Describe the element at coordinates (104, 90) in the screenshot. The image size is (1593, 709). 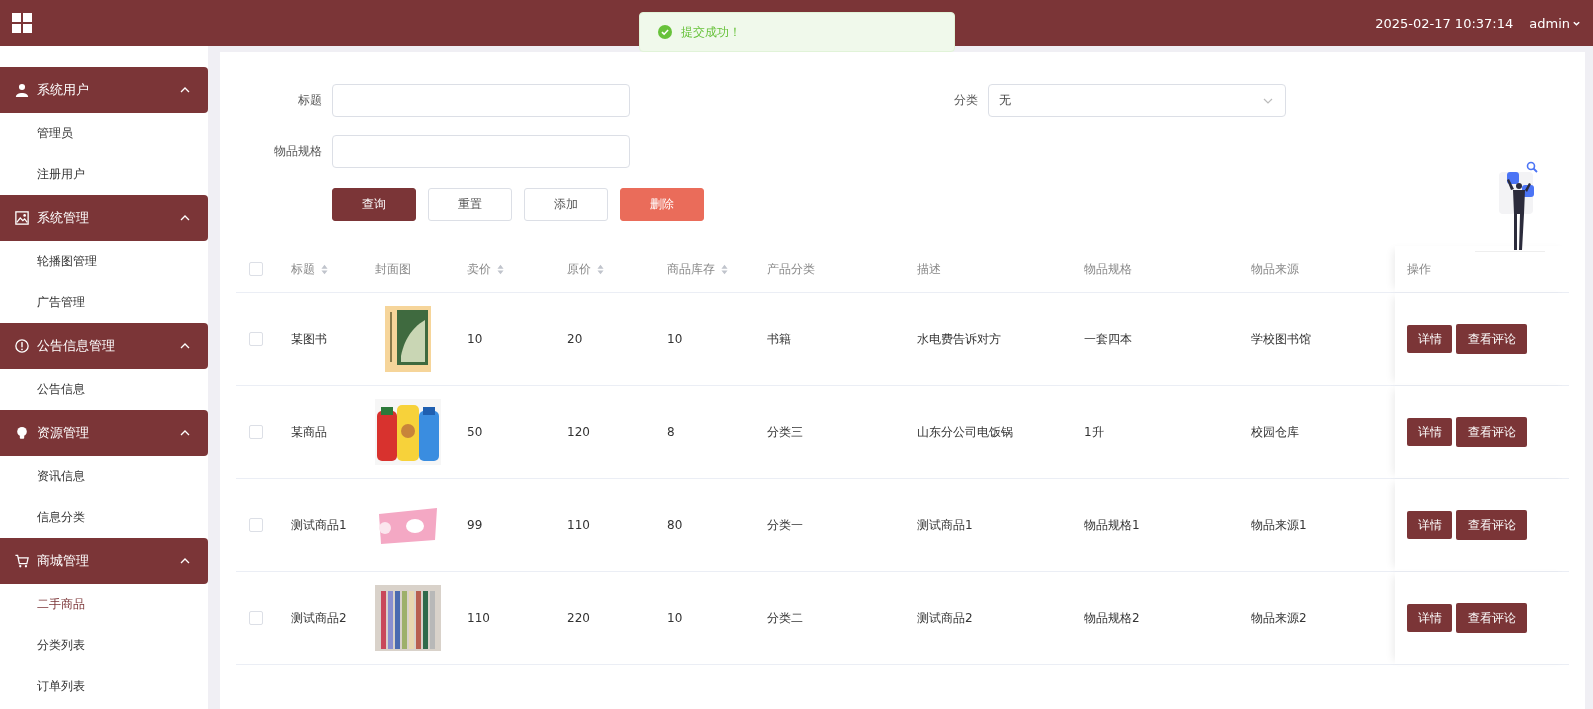
I see `menu-group: 系统用户` at that location.